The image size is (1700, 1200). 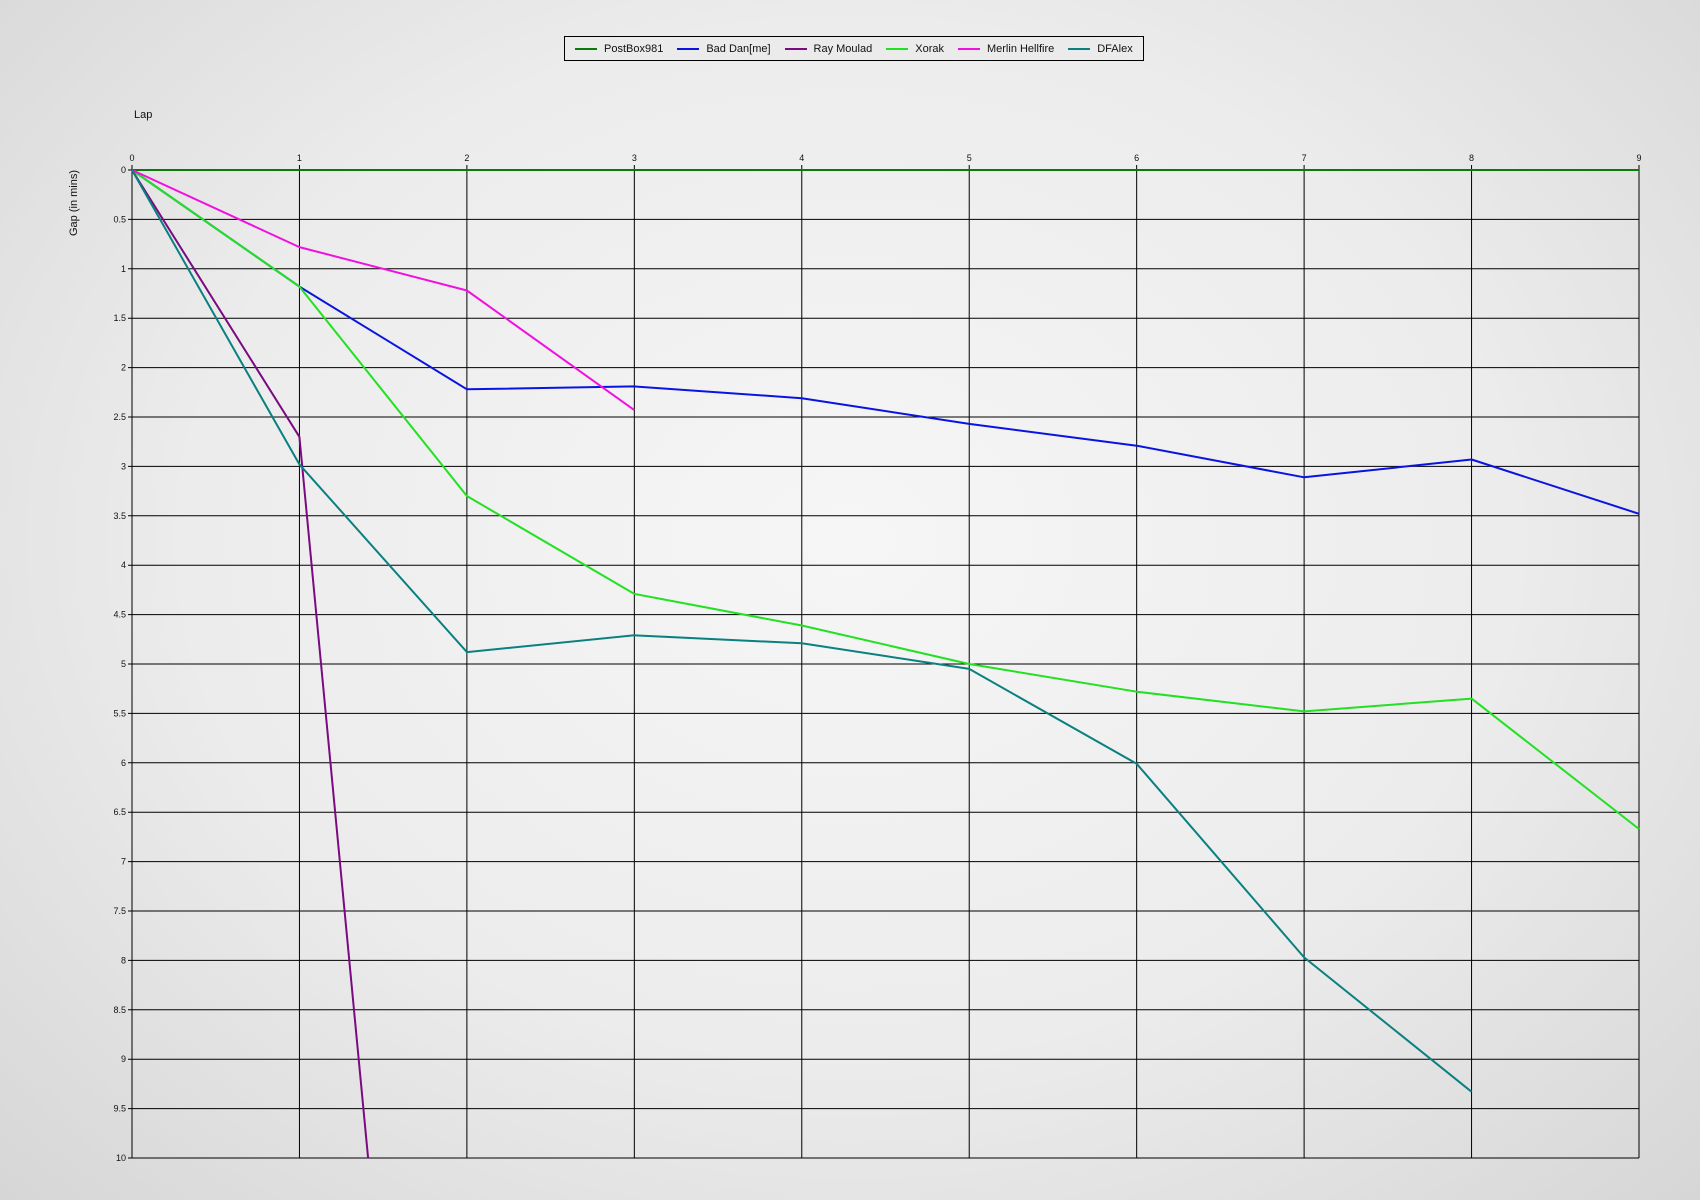 What do you see at coordinates (121, 1158) in the screenshot?
I see `y-tick-label: 10` at bounding box center [121, 1158].